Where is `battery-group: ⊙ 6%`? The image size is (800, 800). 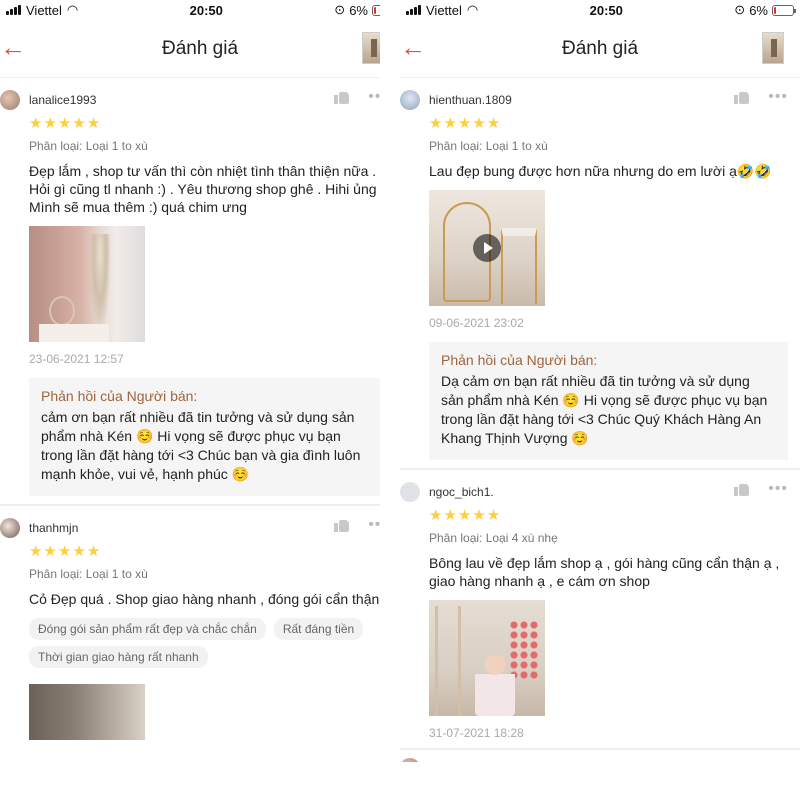 battery-group: ⊙ 6% is located at coordinates (765, 10).